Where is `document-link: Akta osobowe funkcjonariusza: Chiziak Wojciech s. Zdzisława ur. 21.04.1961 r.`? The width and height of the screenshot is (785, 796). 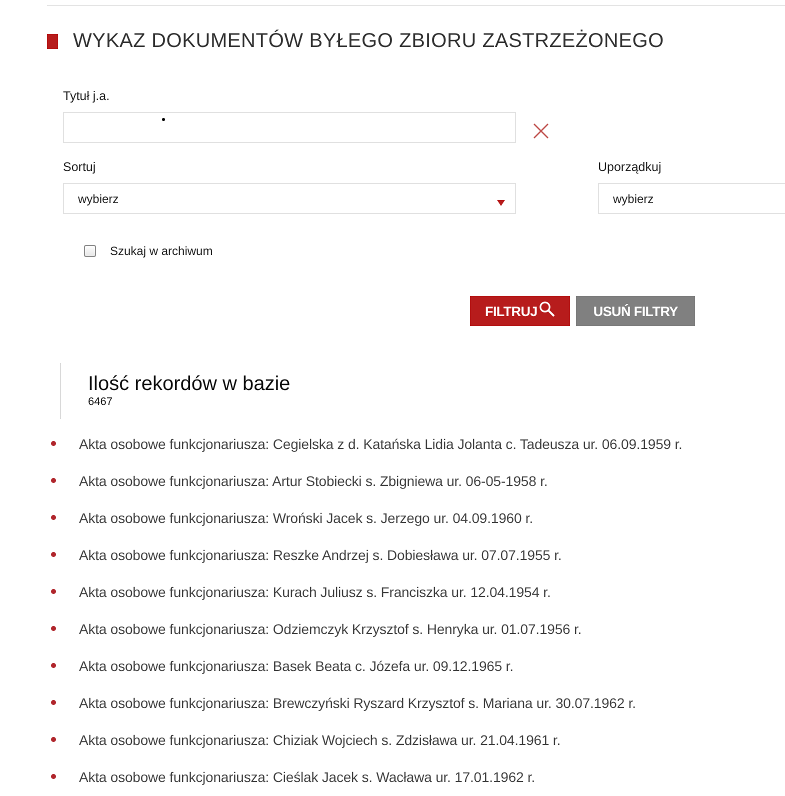
document-link: Akta osobowe funkcjonariusza: Chiziak Wojciech s. Zdzisława ur. 21.04.1961 r. is located at coordinates (320, 740).